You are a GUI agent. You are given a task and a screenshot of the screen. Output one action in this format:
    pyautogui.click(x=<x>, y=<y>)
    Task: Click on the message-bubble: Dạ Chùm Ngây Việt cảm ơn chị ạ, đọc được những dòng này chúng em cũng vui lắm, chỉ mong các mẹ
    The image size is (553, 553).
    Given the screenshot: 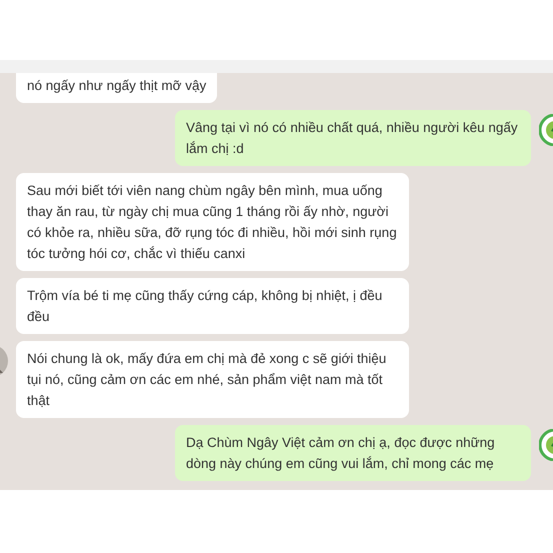 What is the action you would take?
    pyautogui.click(x=353, y=453)
    